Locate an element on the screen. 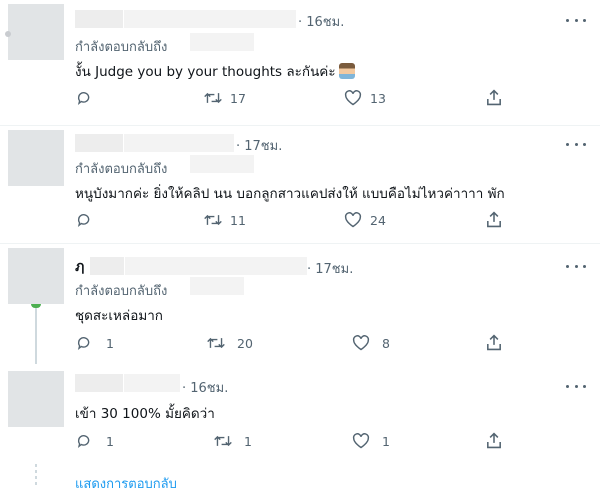 Image resolution: width=600 pixels, height=494 pixels. like-count: 1 is located at coordinates (386, 441).